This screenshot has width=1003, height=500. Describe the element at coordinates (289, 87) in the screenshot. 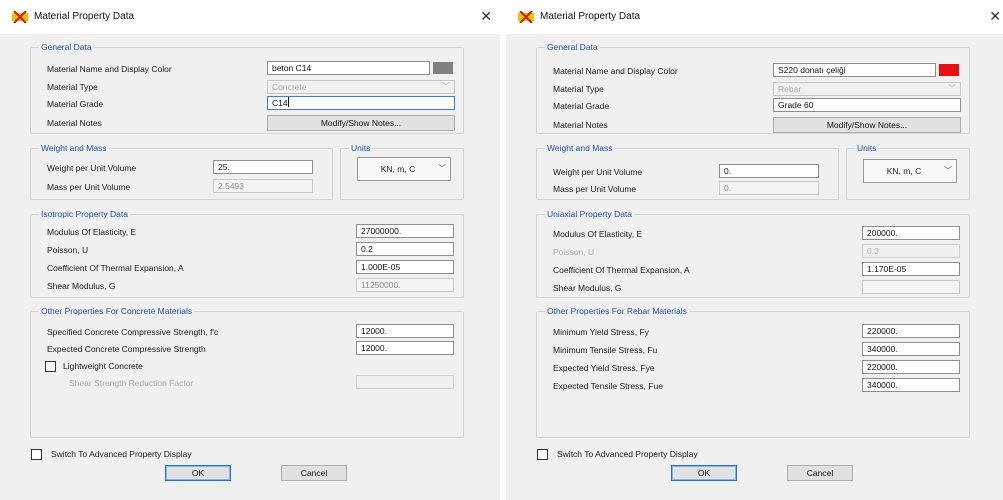

I see `material-type-value: Concrete` at that location.